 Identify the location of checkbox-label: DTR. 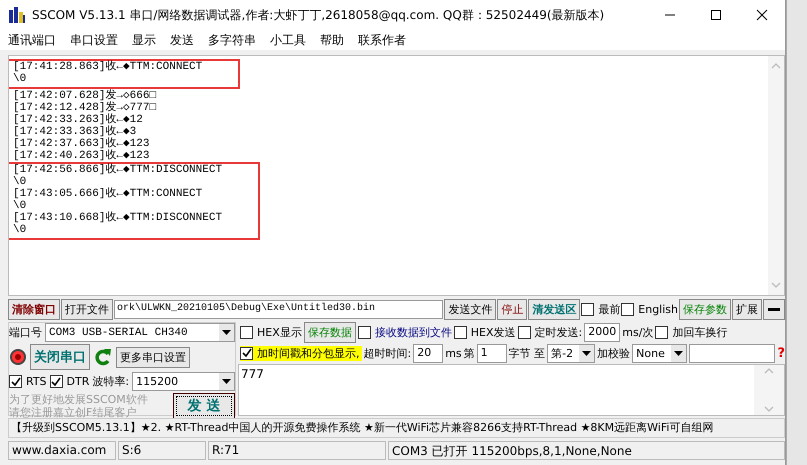
(78, 381).